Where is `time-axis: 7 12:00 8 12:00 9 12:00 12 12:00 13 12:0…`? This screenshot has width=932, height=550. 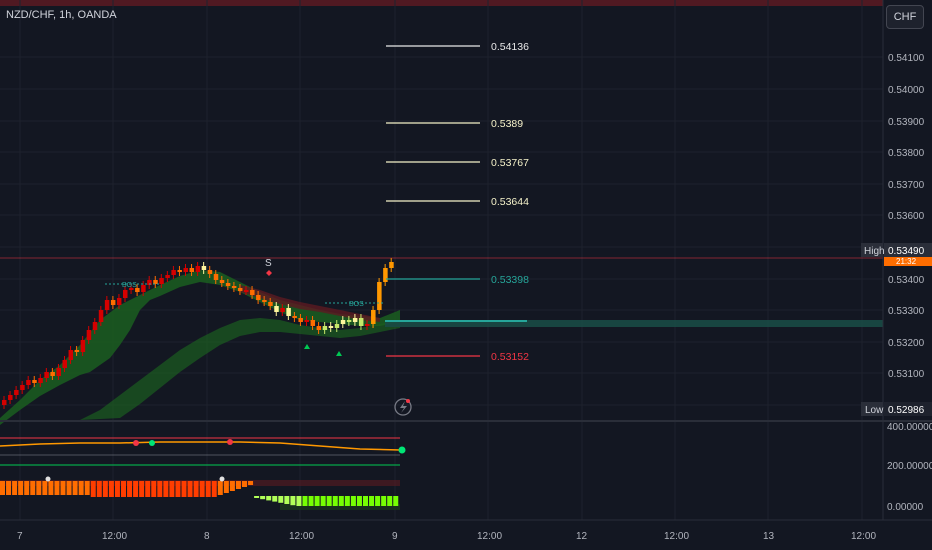
time-axis: 7 12:00 8 12:00 9 12:00 12 12:00 13 12:0… is located at coordinates (446, 536).